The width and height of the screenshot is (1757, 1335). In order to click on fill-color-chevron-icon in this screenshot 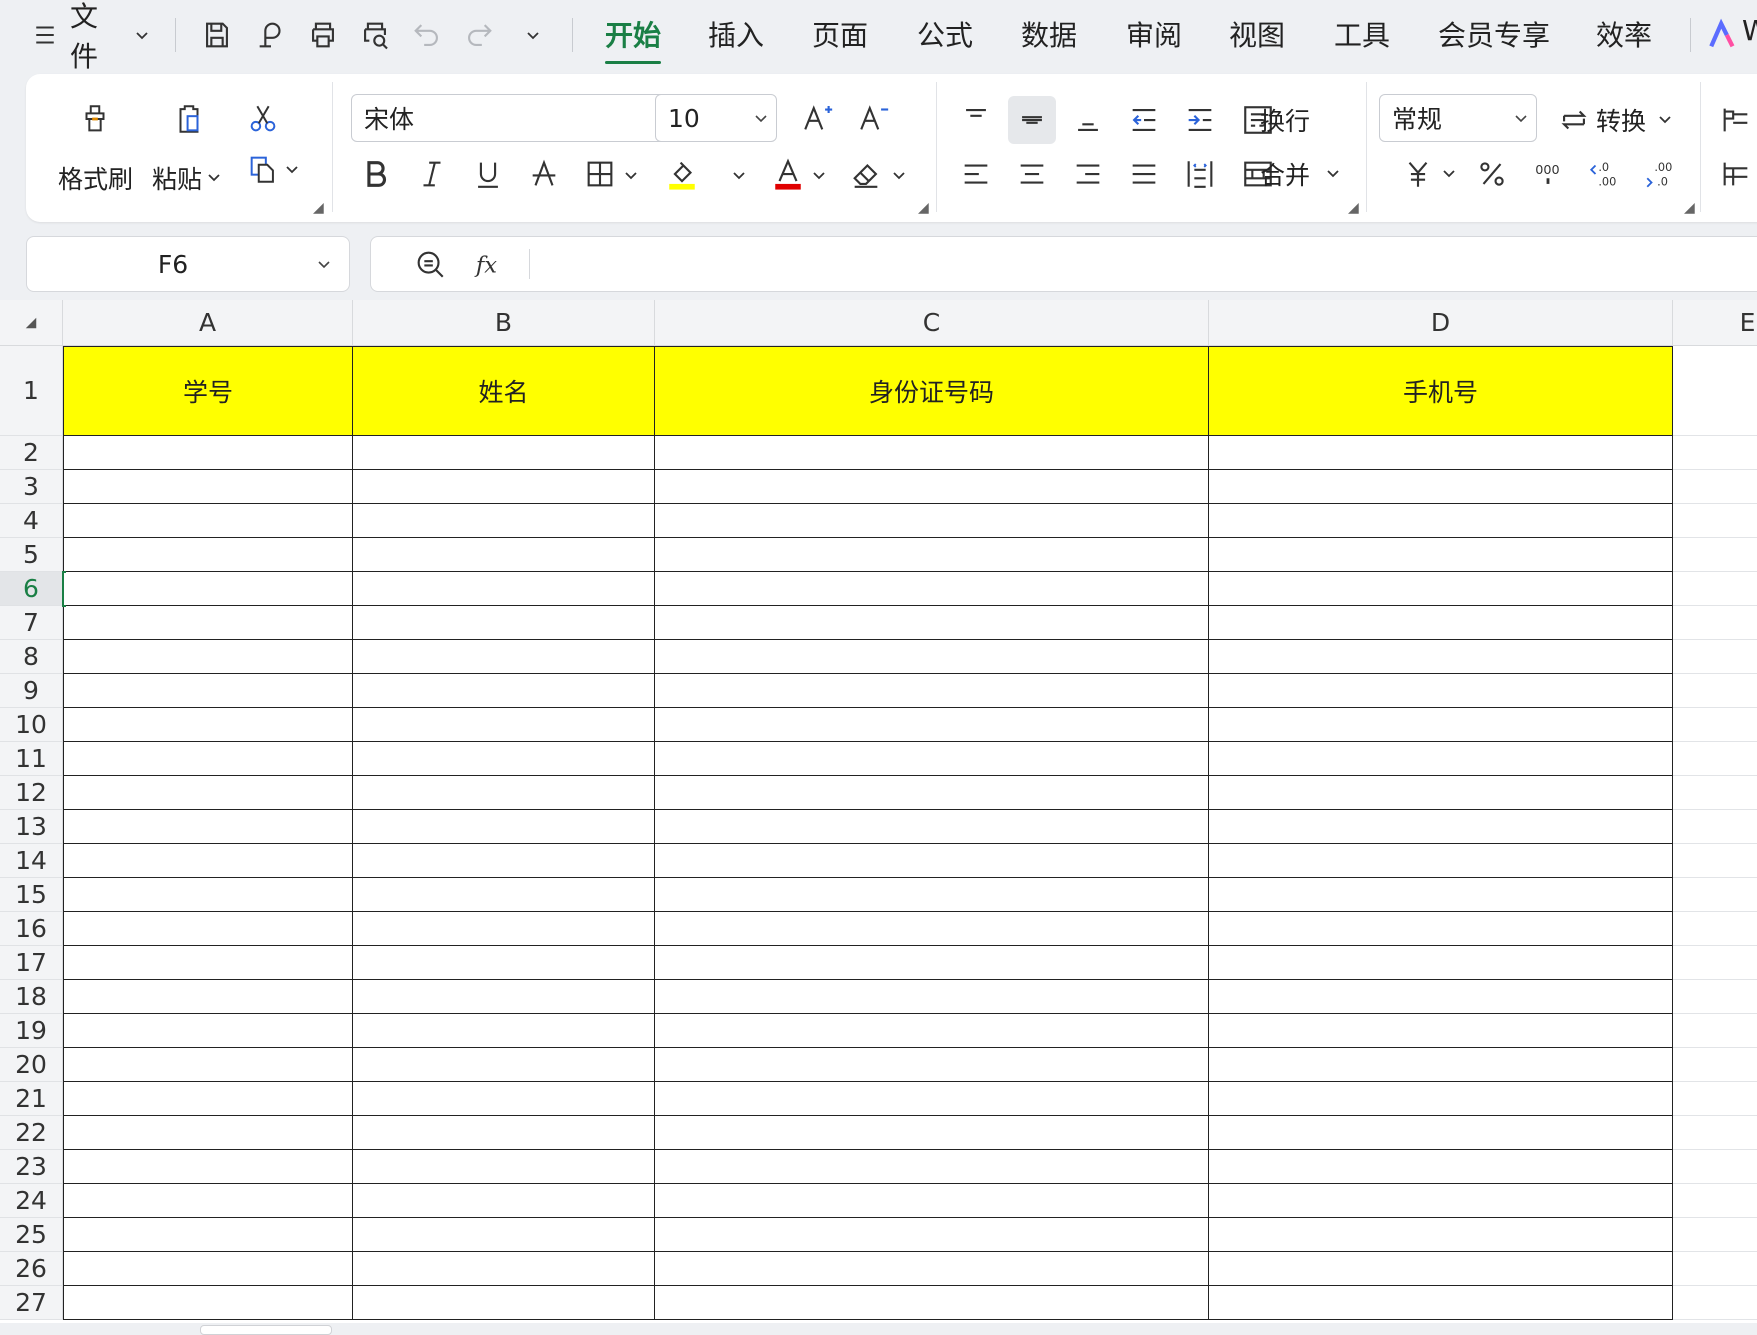, I will do `click(739, 175)`.